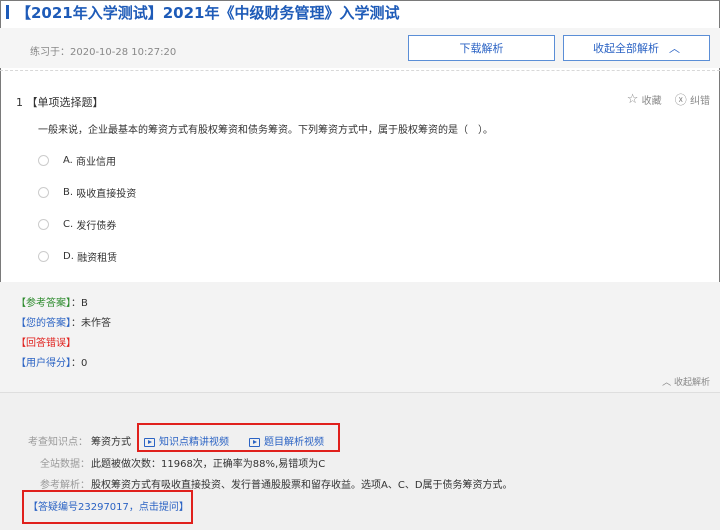  Describe the element at coordinates (96, 226) in the screenshot. I see `option-c-text: 发行债券` at that location.